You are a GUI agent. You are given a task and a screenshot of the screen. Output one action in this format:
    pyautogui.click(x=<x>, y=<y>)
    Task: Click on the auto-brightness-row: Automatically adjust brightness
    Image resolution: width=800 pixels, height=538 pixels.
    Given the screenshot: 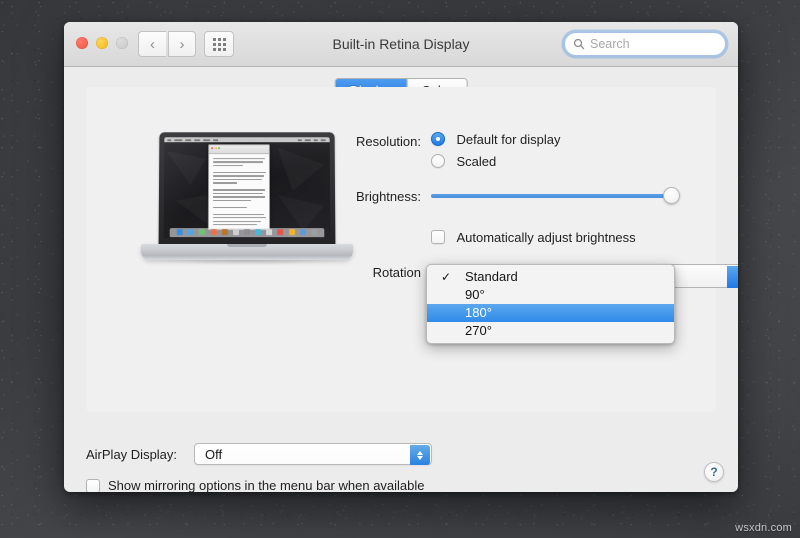 What is the action you would take?
    pyautogui.click(x=533, y=238)
    